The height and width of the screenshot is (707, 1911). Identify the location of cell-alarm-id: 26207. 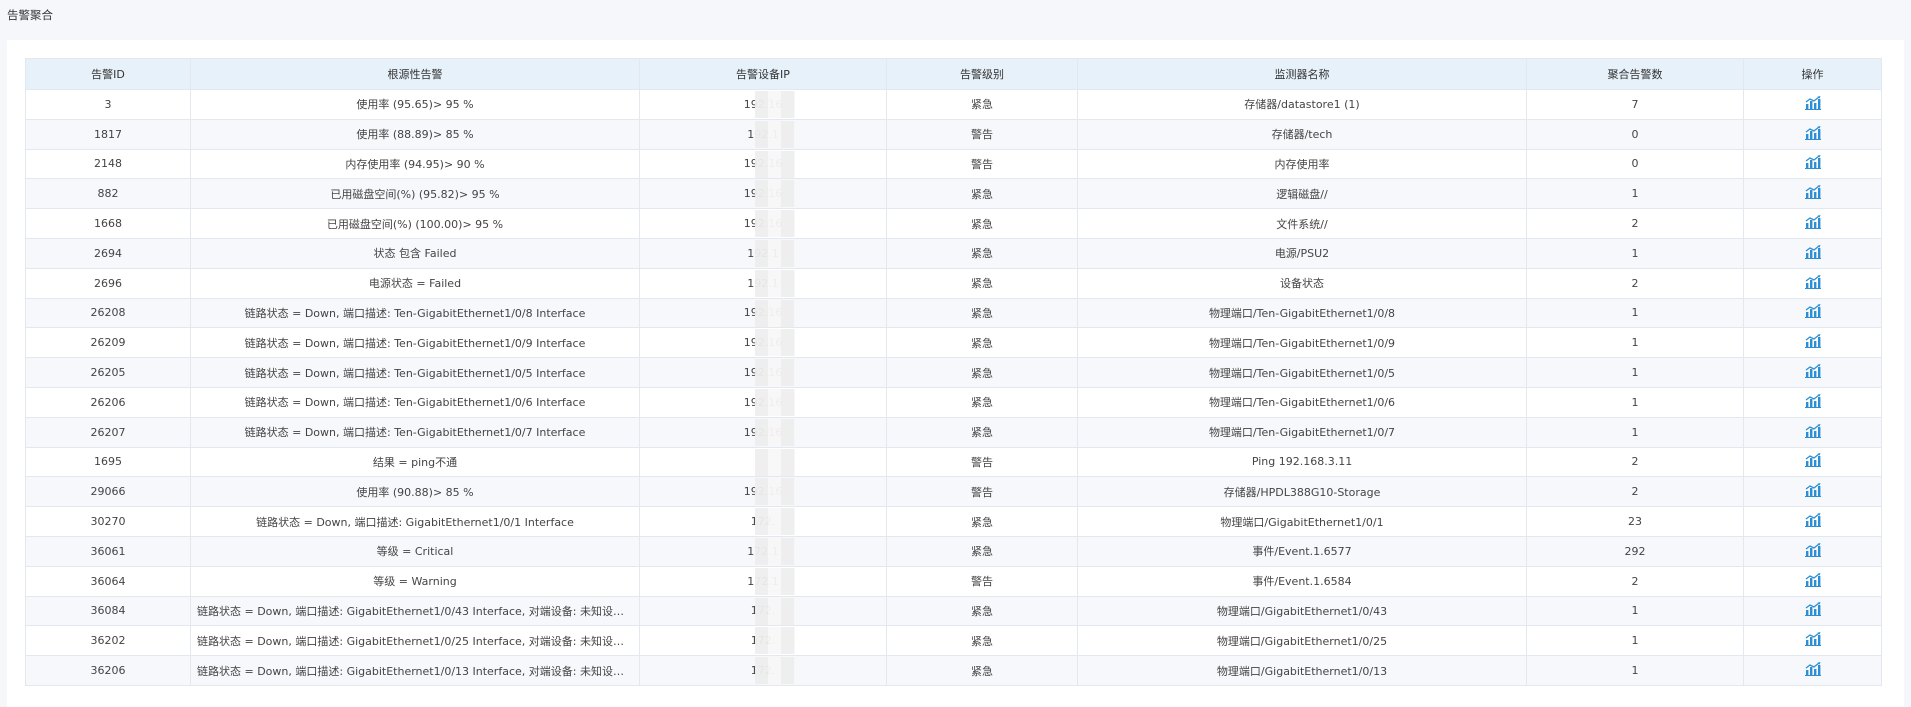
(108, 432).